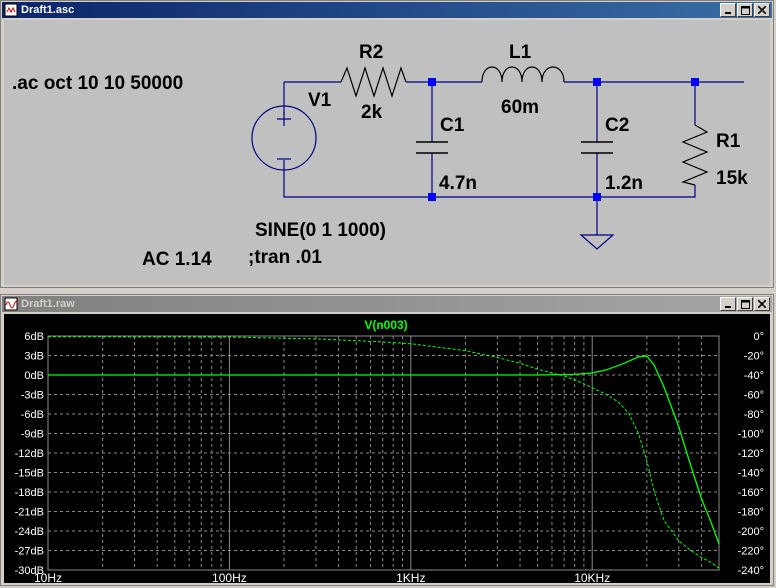  Describe the element at coordinates (387, 10) in the screenshot. I see `schematic-titlebar: Draft1.asc` at that location.